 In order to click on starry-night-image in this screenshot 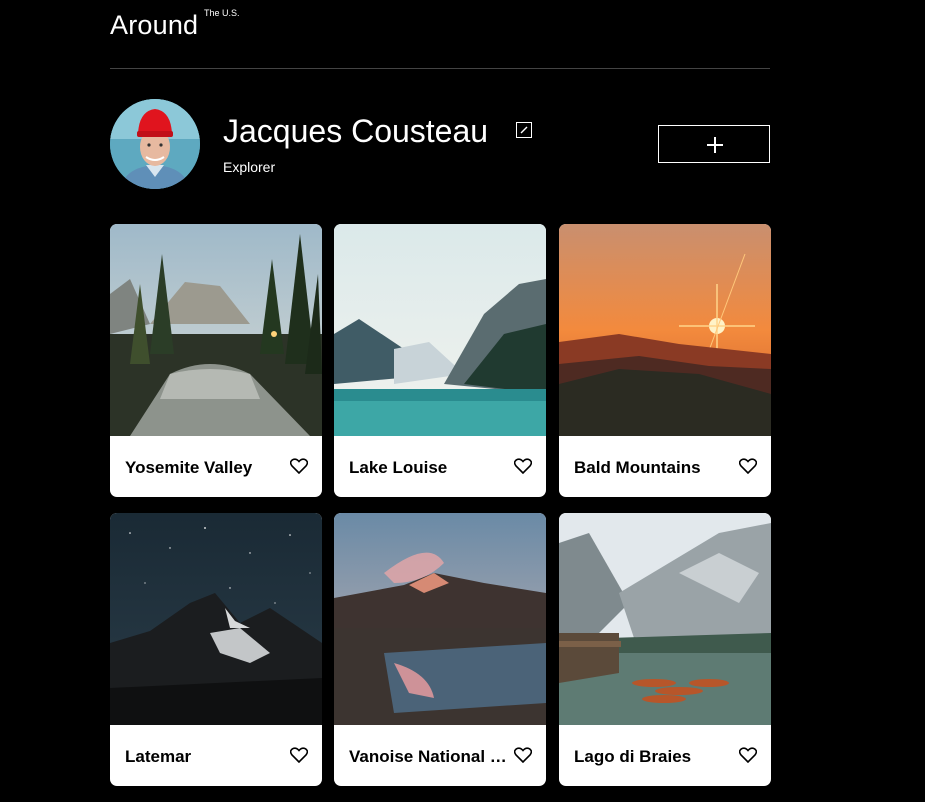, I will do `click(216, 619)`.